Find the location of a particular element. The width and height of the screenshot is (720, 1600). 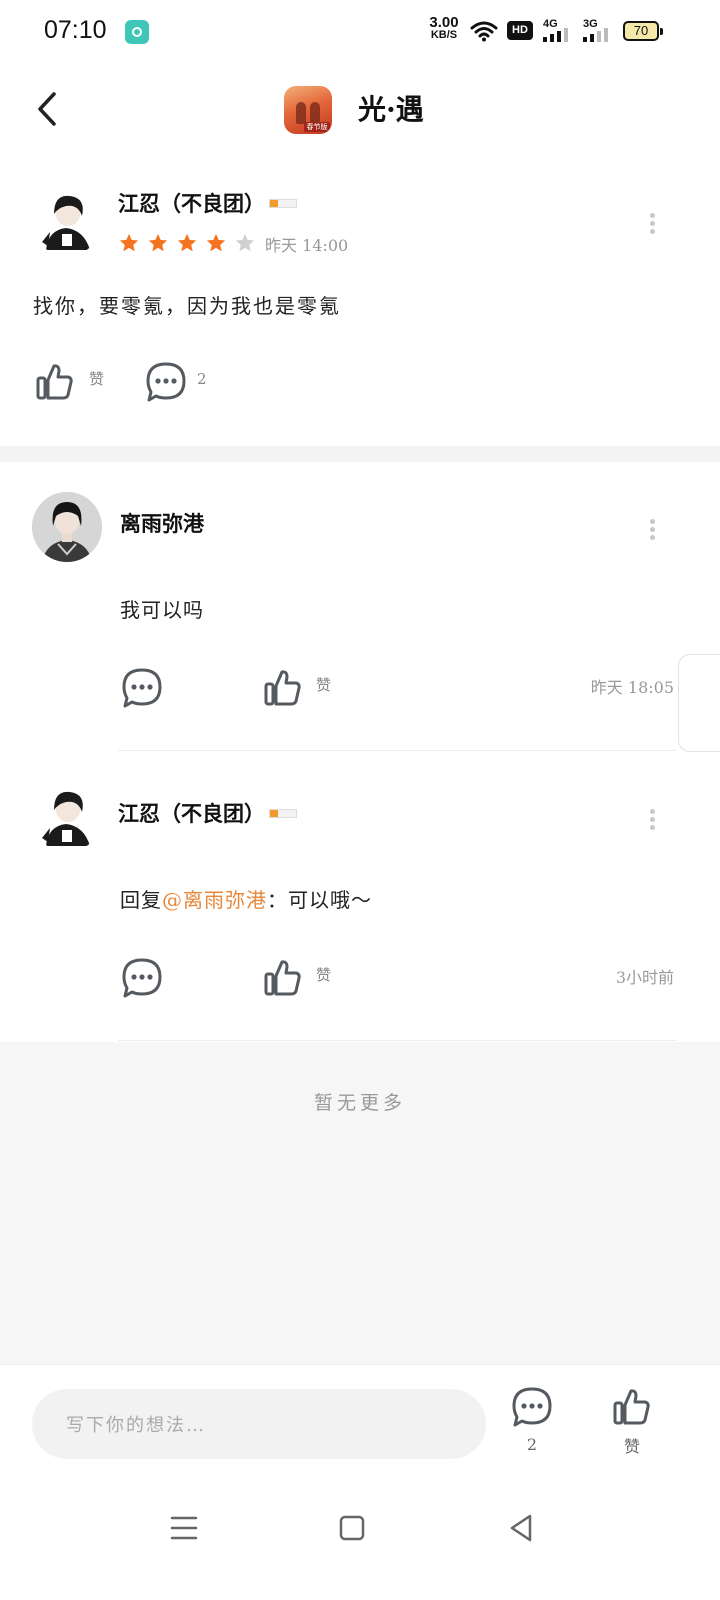

section-divider is located at coordinates (360, 454).